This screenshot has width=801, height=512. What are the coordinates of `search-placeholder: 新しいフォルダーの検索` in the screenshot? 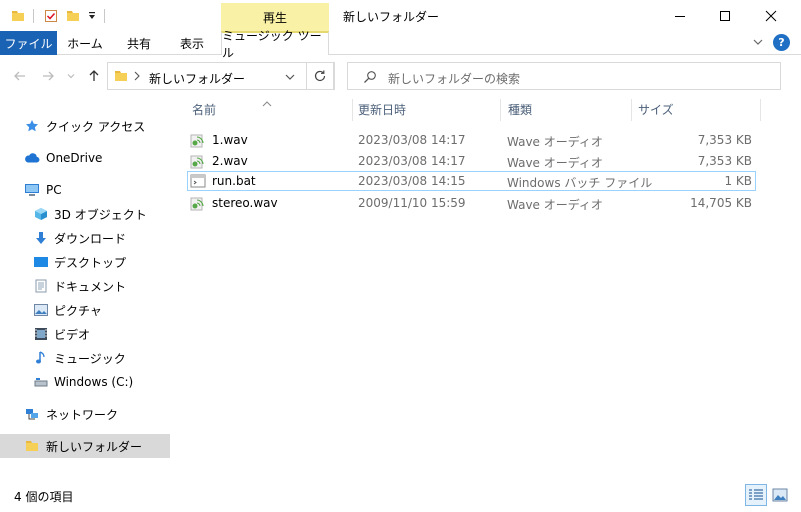 It's located at (454, 79).